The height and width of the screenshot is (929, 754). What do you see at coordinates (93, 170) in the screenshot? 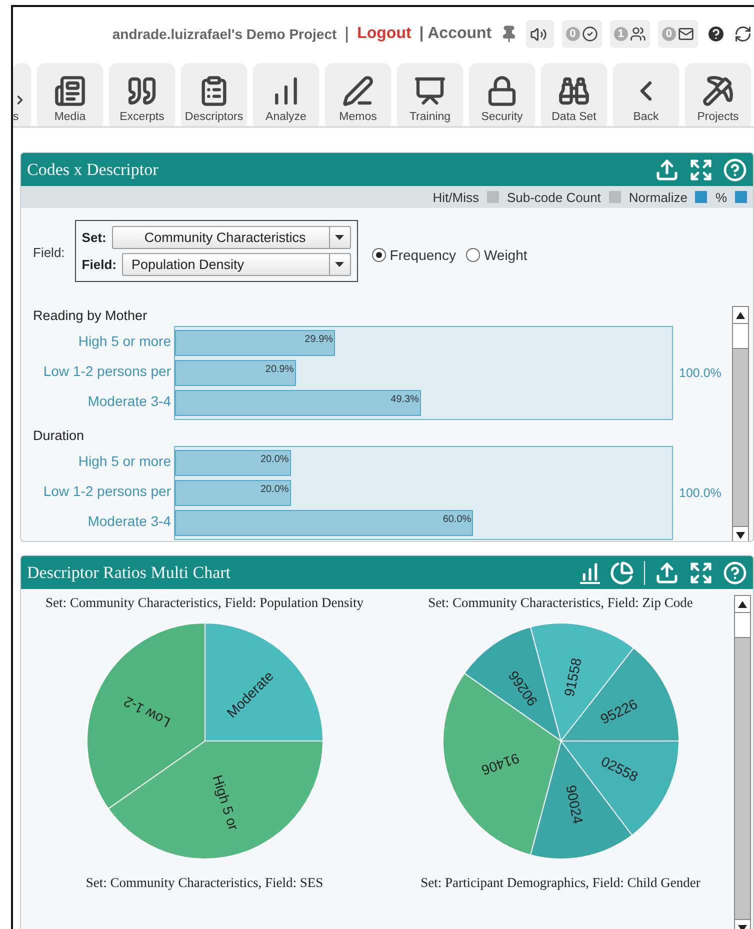
I see `panel-title: Codes x Descriptor` at bounding box center [93, 170].